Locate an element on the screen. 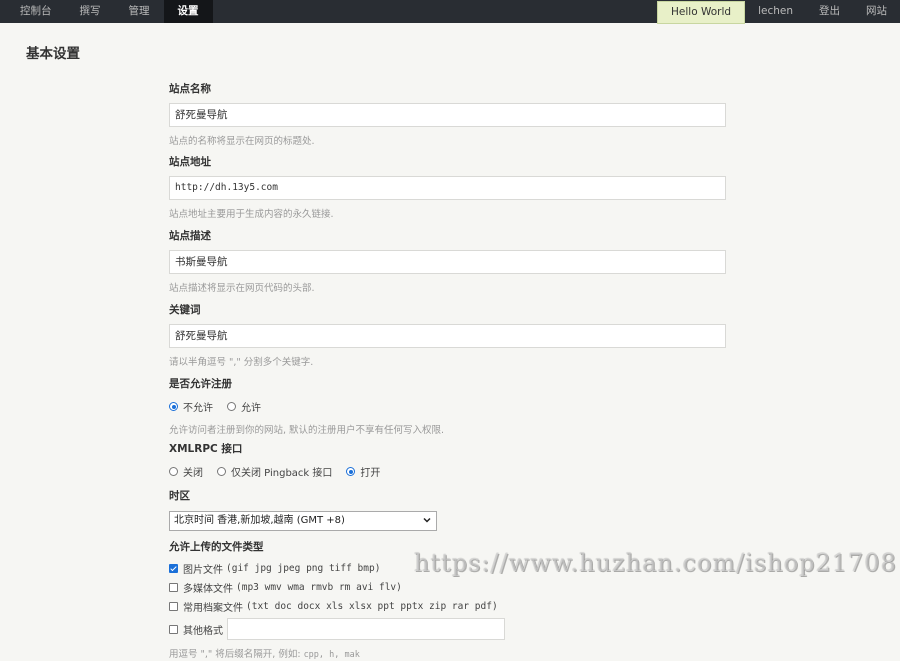 This screenshot has height=661, width=900. nav-right: Hello World lechen 登出 网站 is located at coordinates (778, 12).